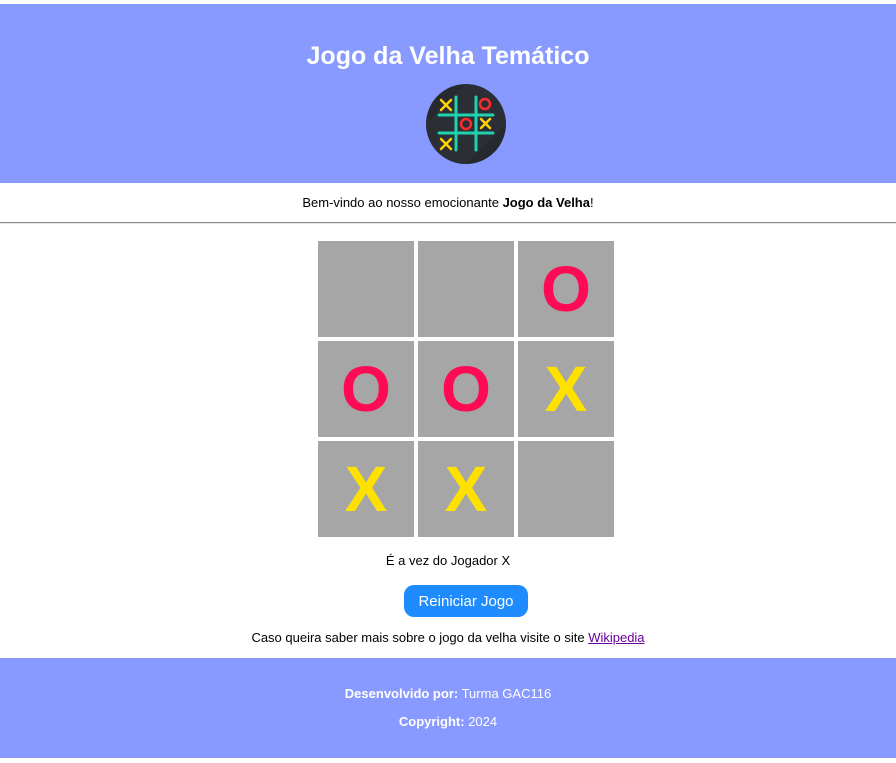  I want to click on wikipedia-link: Wikipedia, so click(616, 637).